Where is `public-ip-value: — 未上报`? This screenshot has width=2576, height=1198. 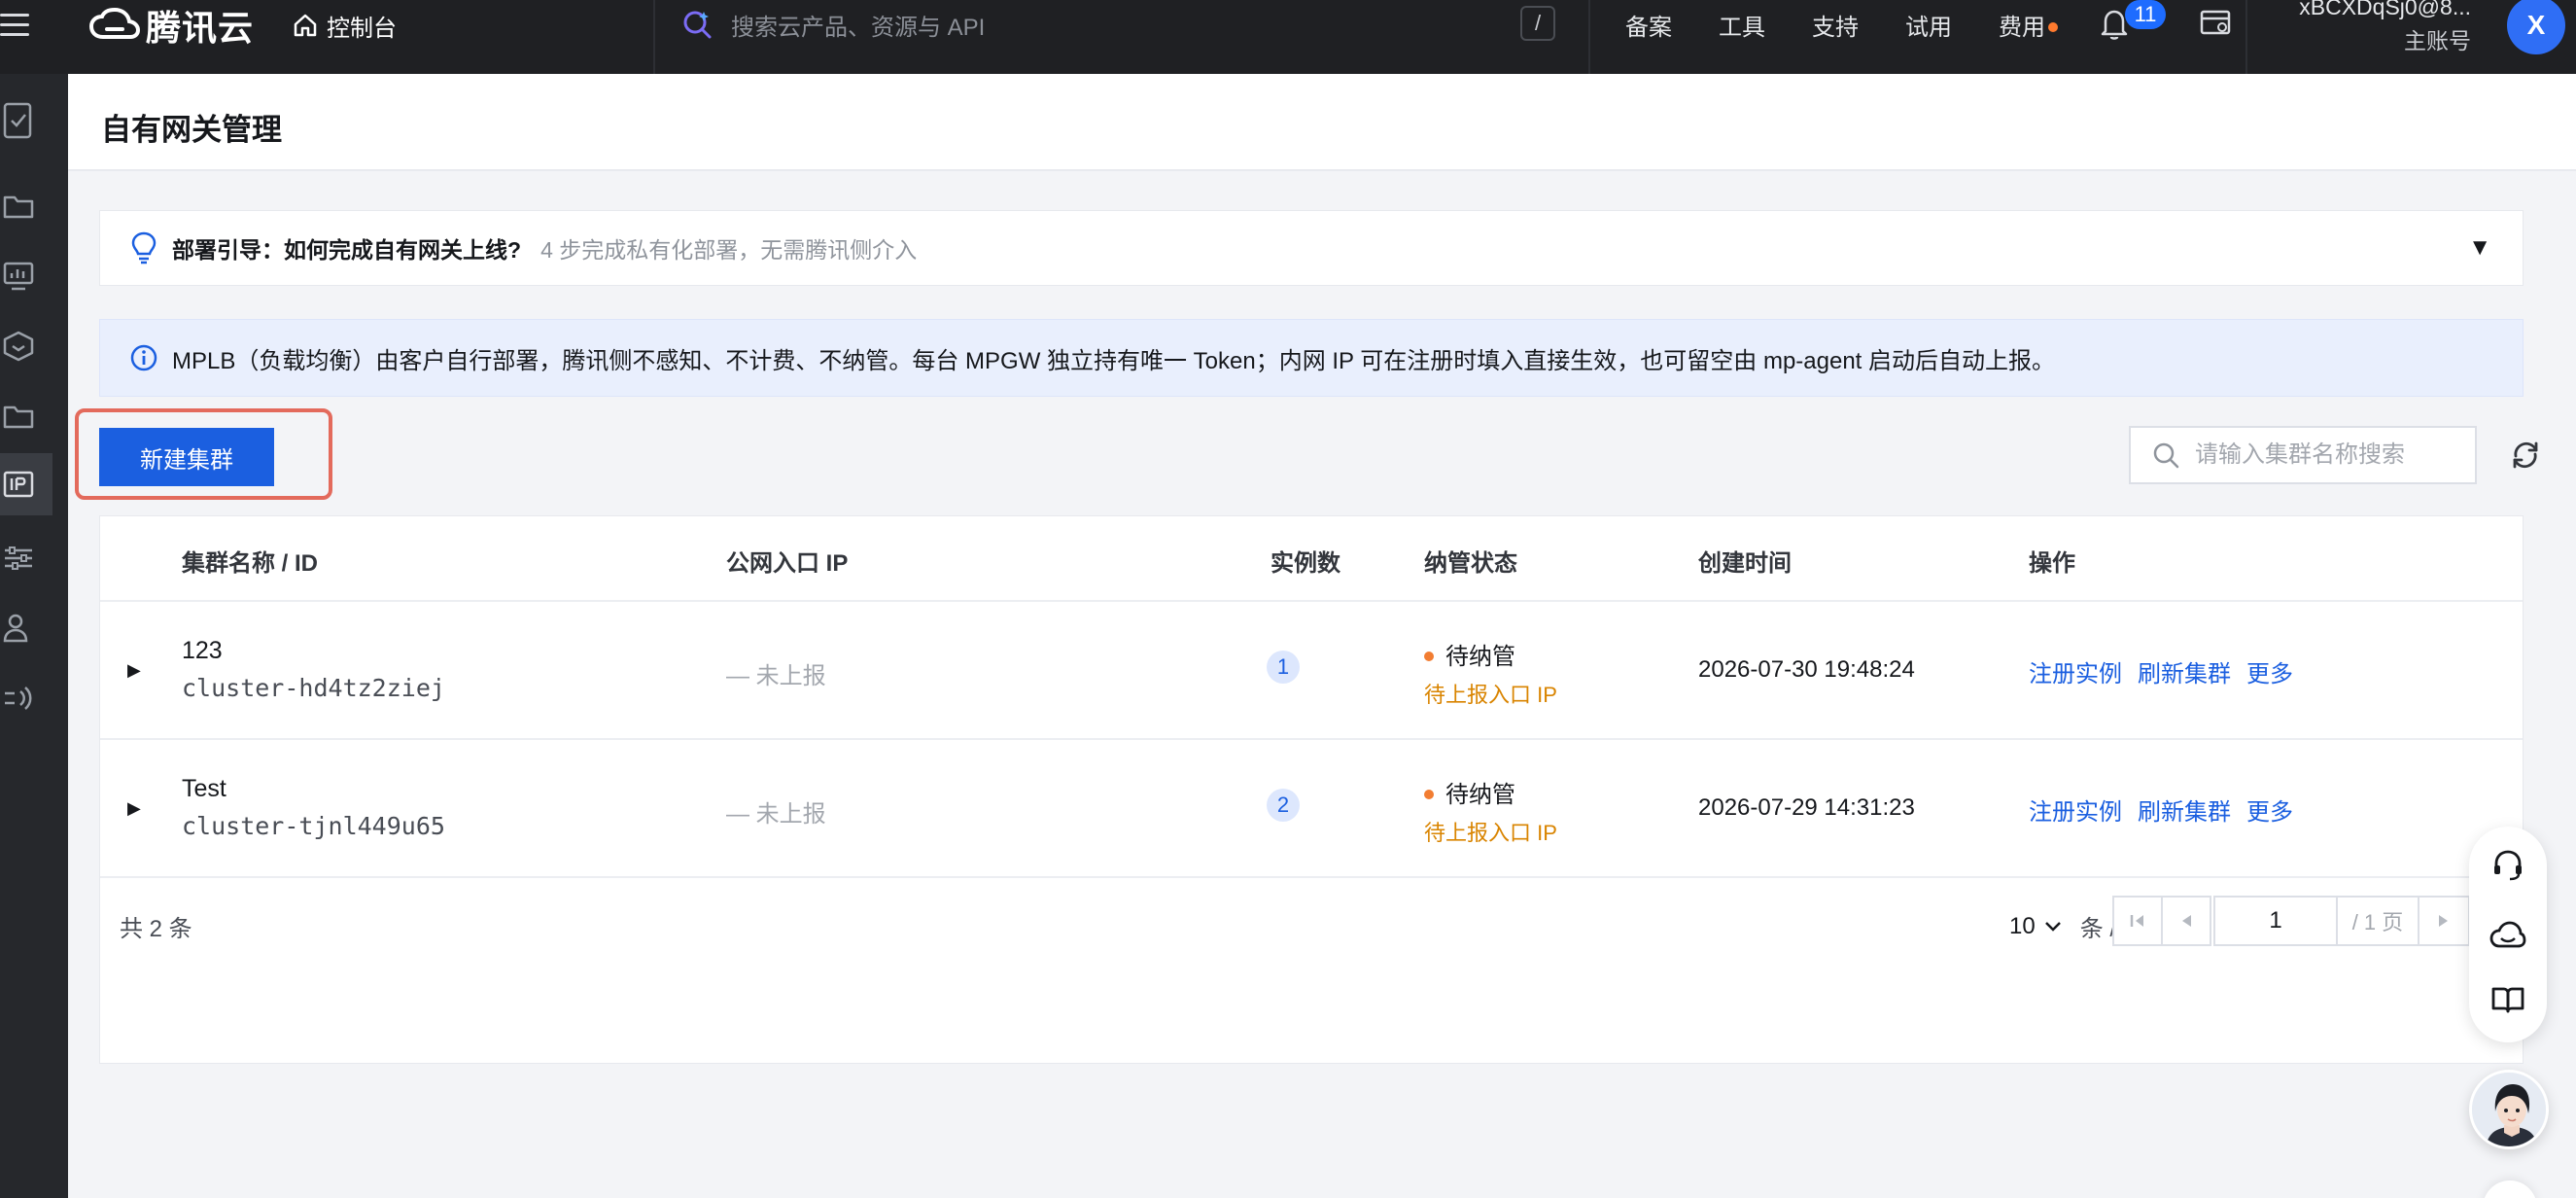 public-ip-value: — 未上报 is located at coordinates (776, 676).